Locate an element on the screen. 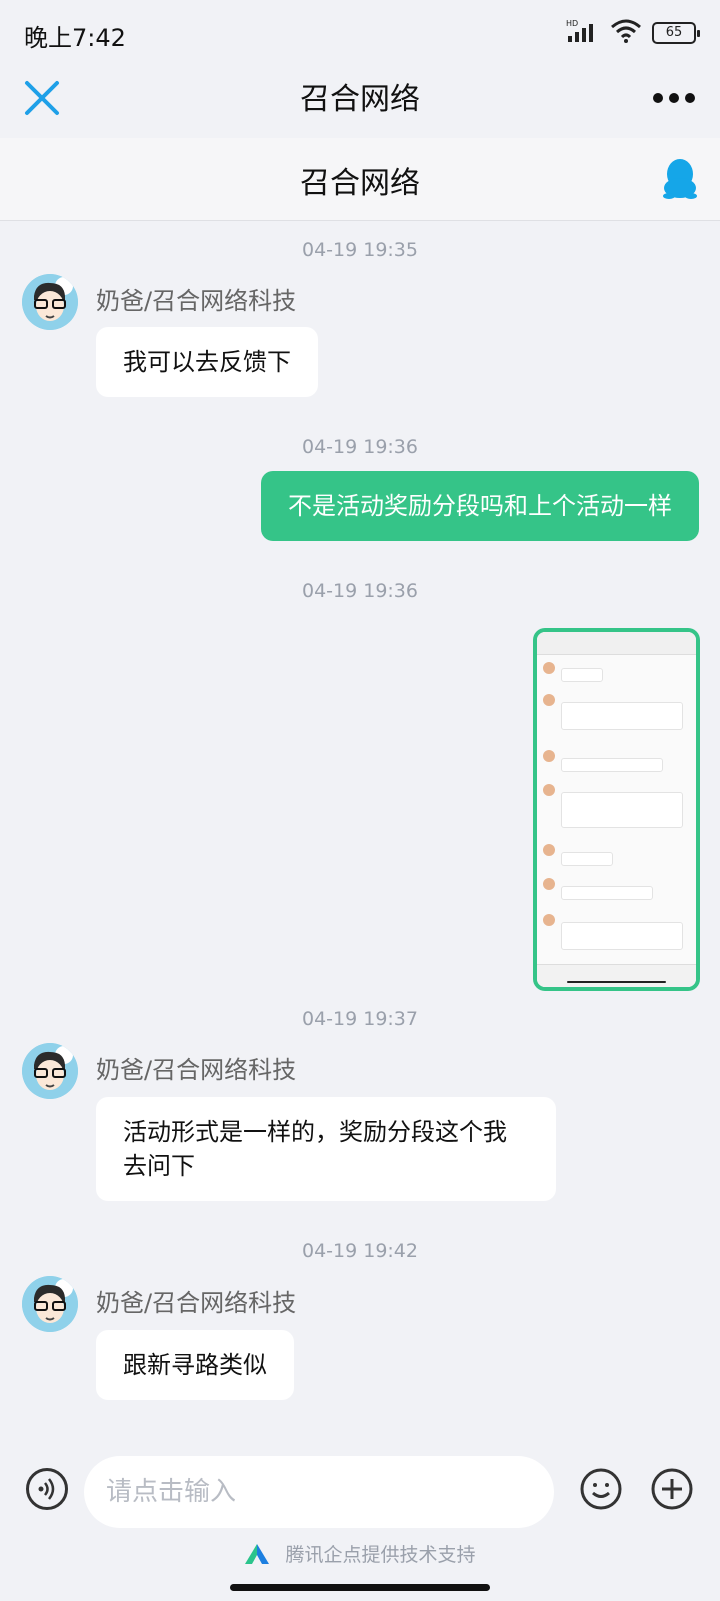 Image resolution: width=720 pixels, height=1601 pixels. message-input is located at coordinates (319, 1492).